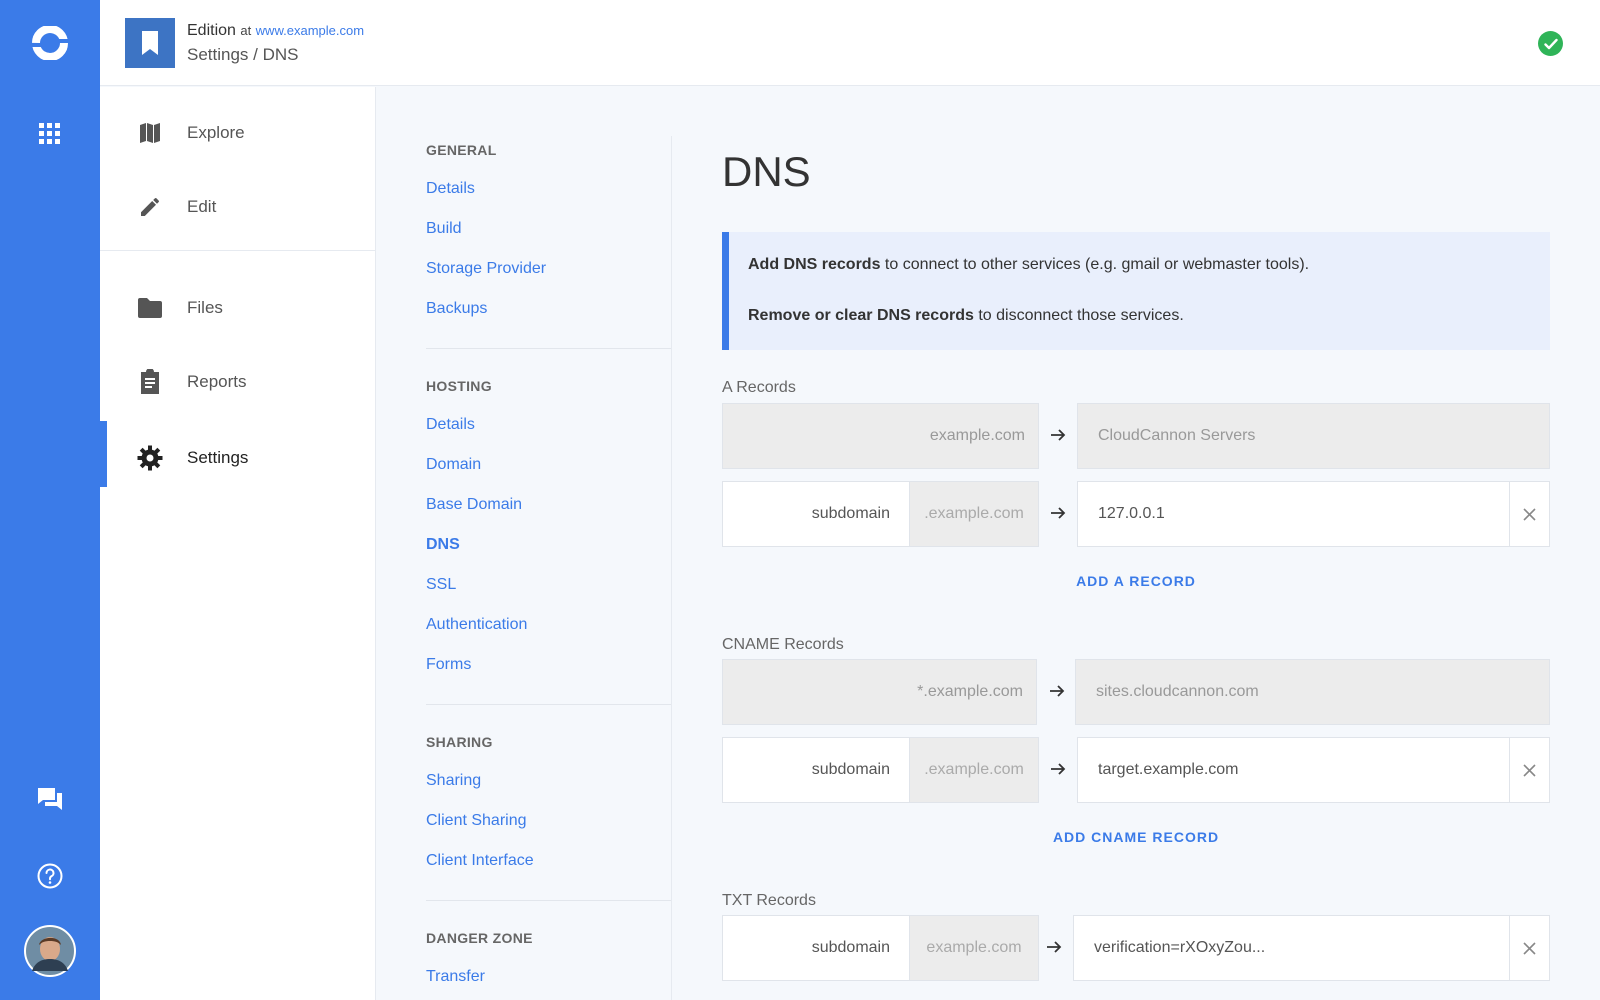 Image resolution: width=1600 pixels, height=1000 pixels. I want to click on cname-record-subdomain: subdomain, so click(816, 770).